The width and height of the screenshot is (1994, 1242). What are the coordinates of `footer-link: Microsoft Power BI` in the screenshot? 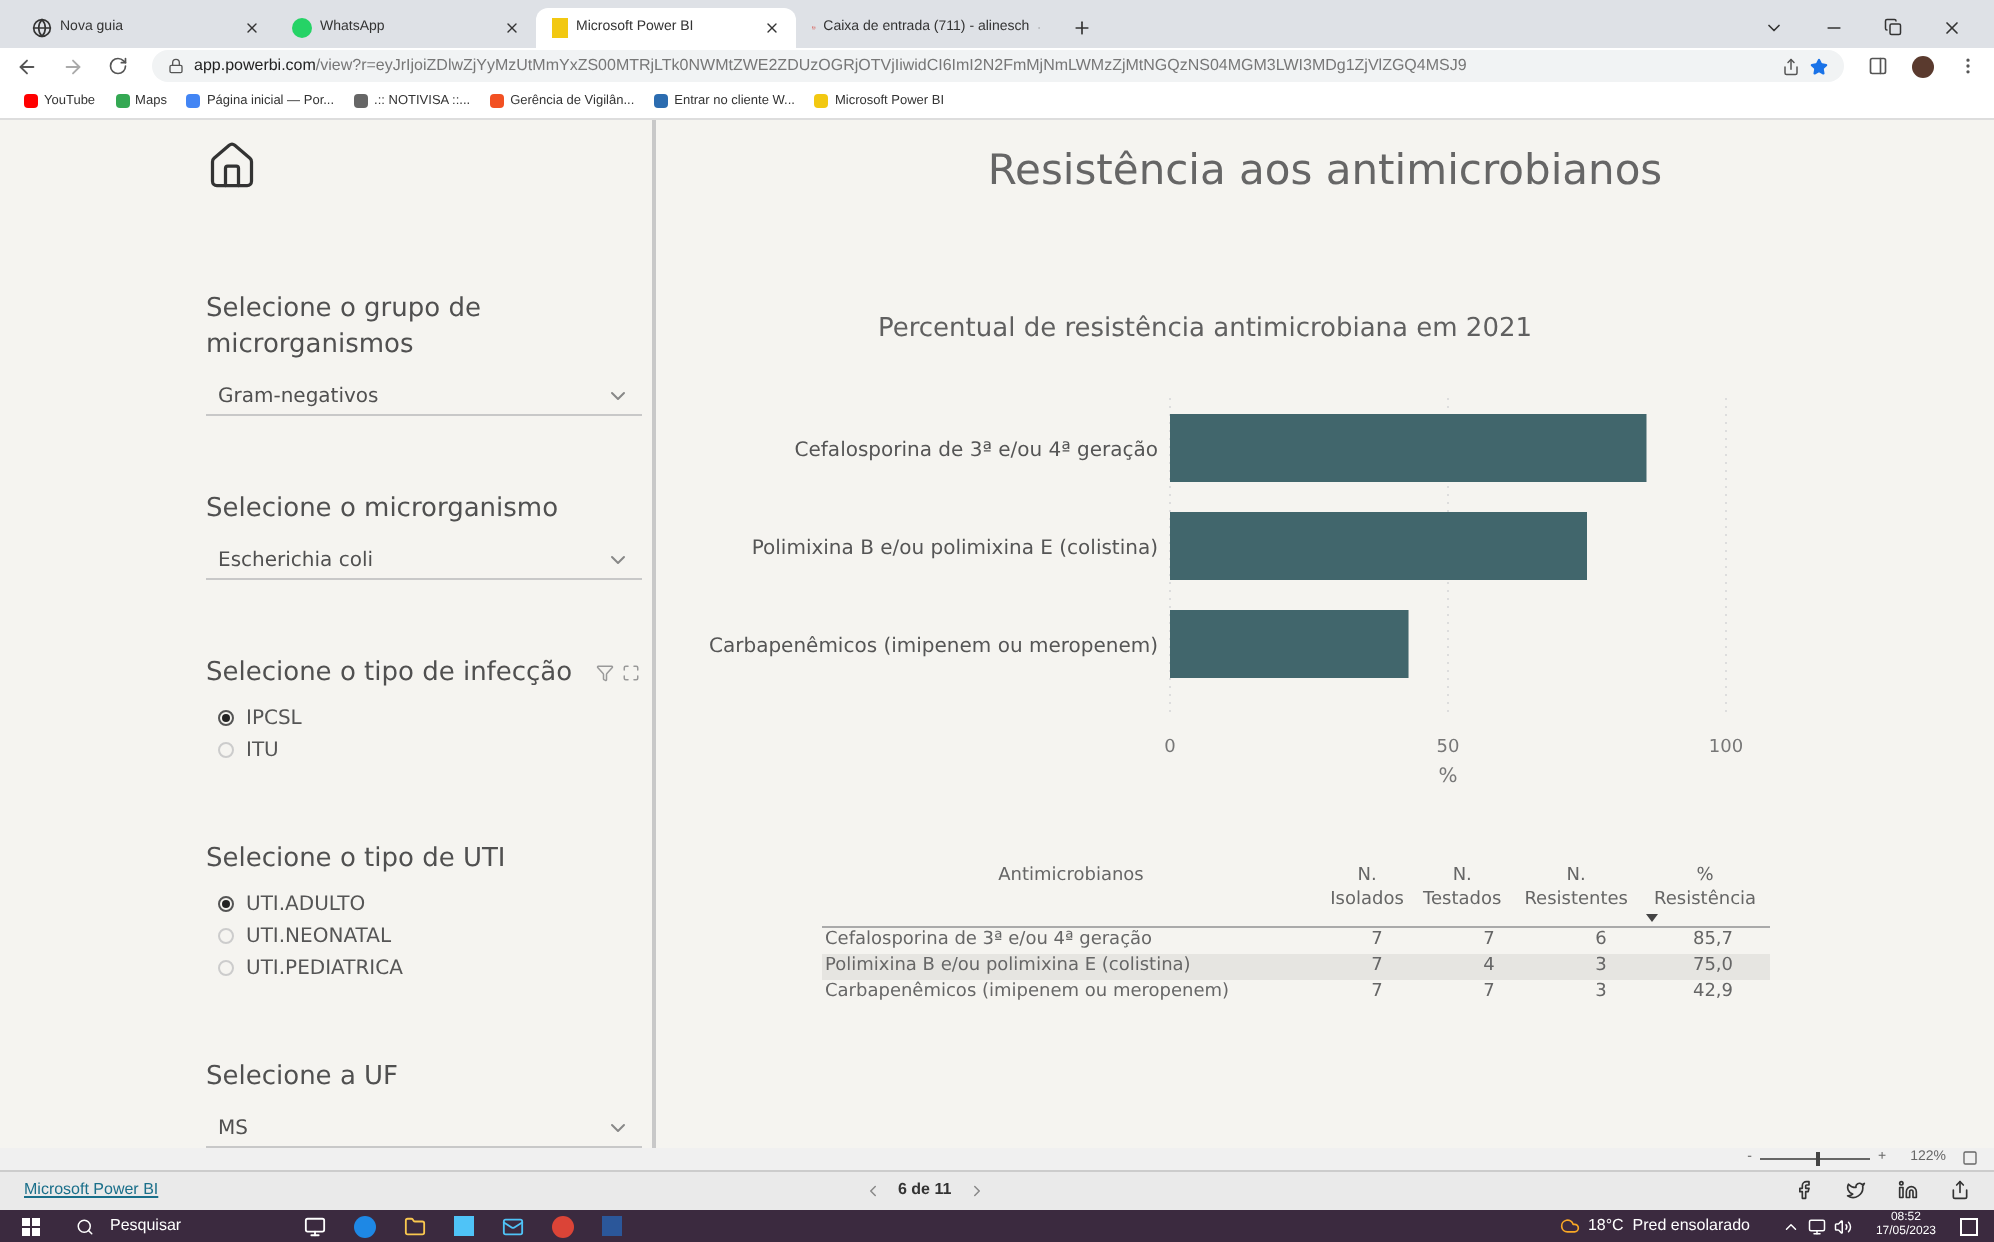 It's located at (444, 1190).